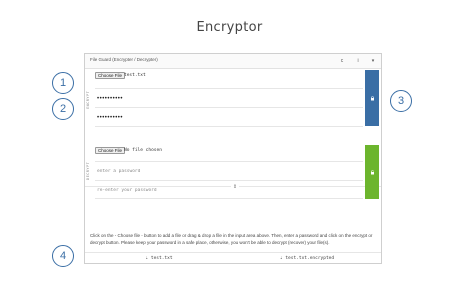 The height and width of the screenshot is (287, 459). Describe the element at coordinates (88, 171) in the screenshot. I see `decrypt-vertical-label: DECRYPT` at that location.